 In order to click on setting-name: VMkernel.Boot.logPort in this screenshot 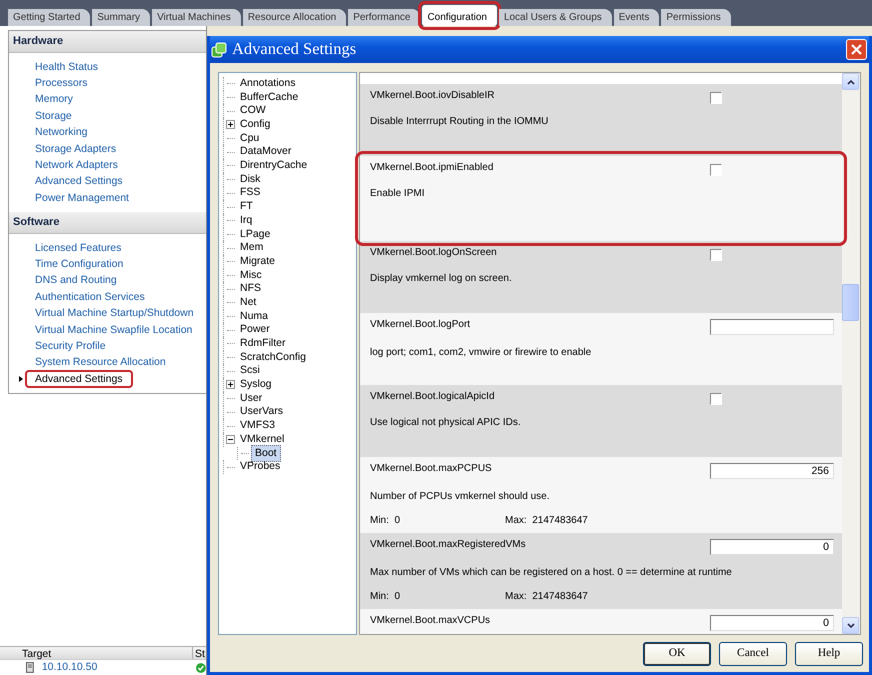, I will do `click(421, 325)`.